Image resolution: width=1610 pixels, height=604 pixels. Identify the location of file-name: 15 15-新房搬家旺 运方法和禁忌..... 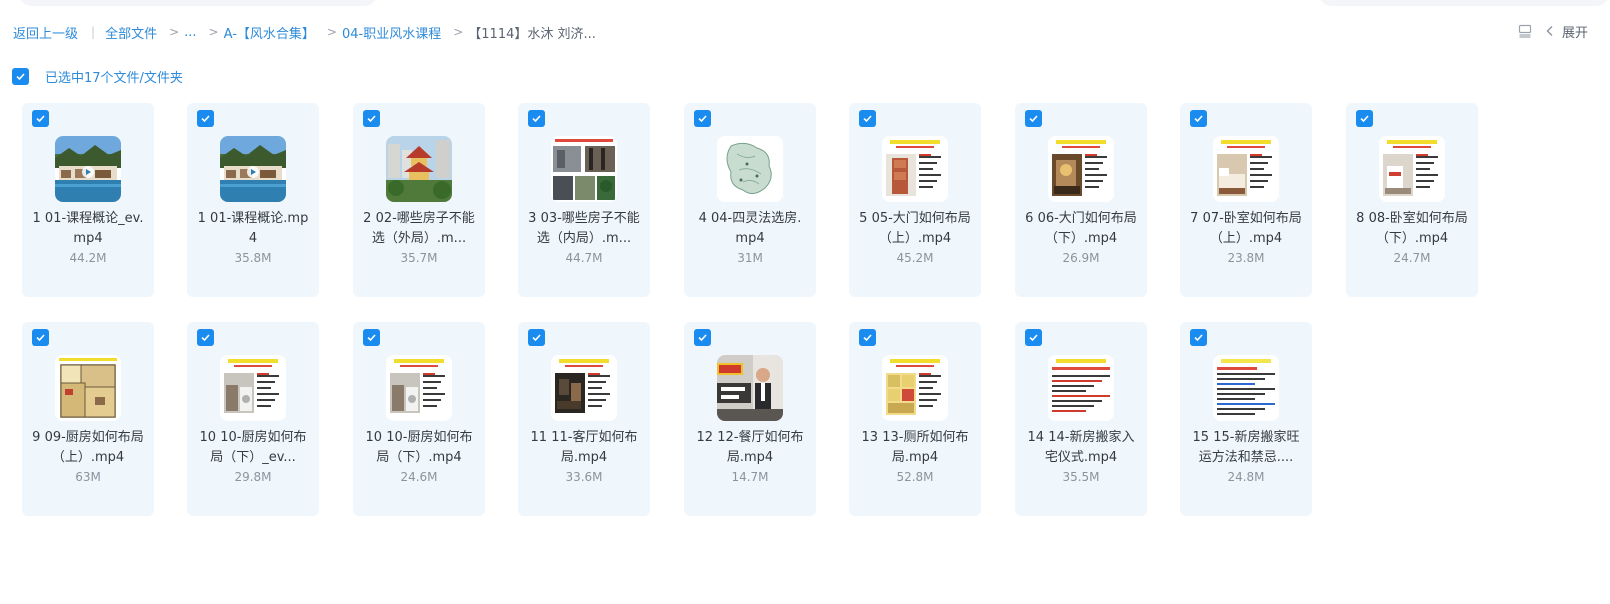
(1246, 448).